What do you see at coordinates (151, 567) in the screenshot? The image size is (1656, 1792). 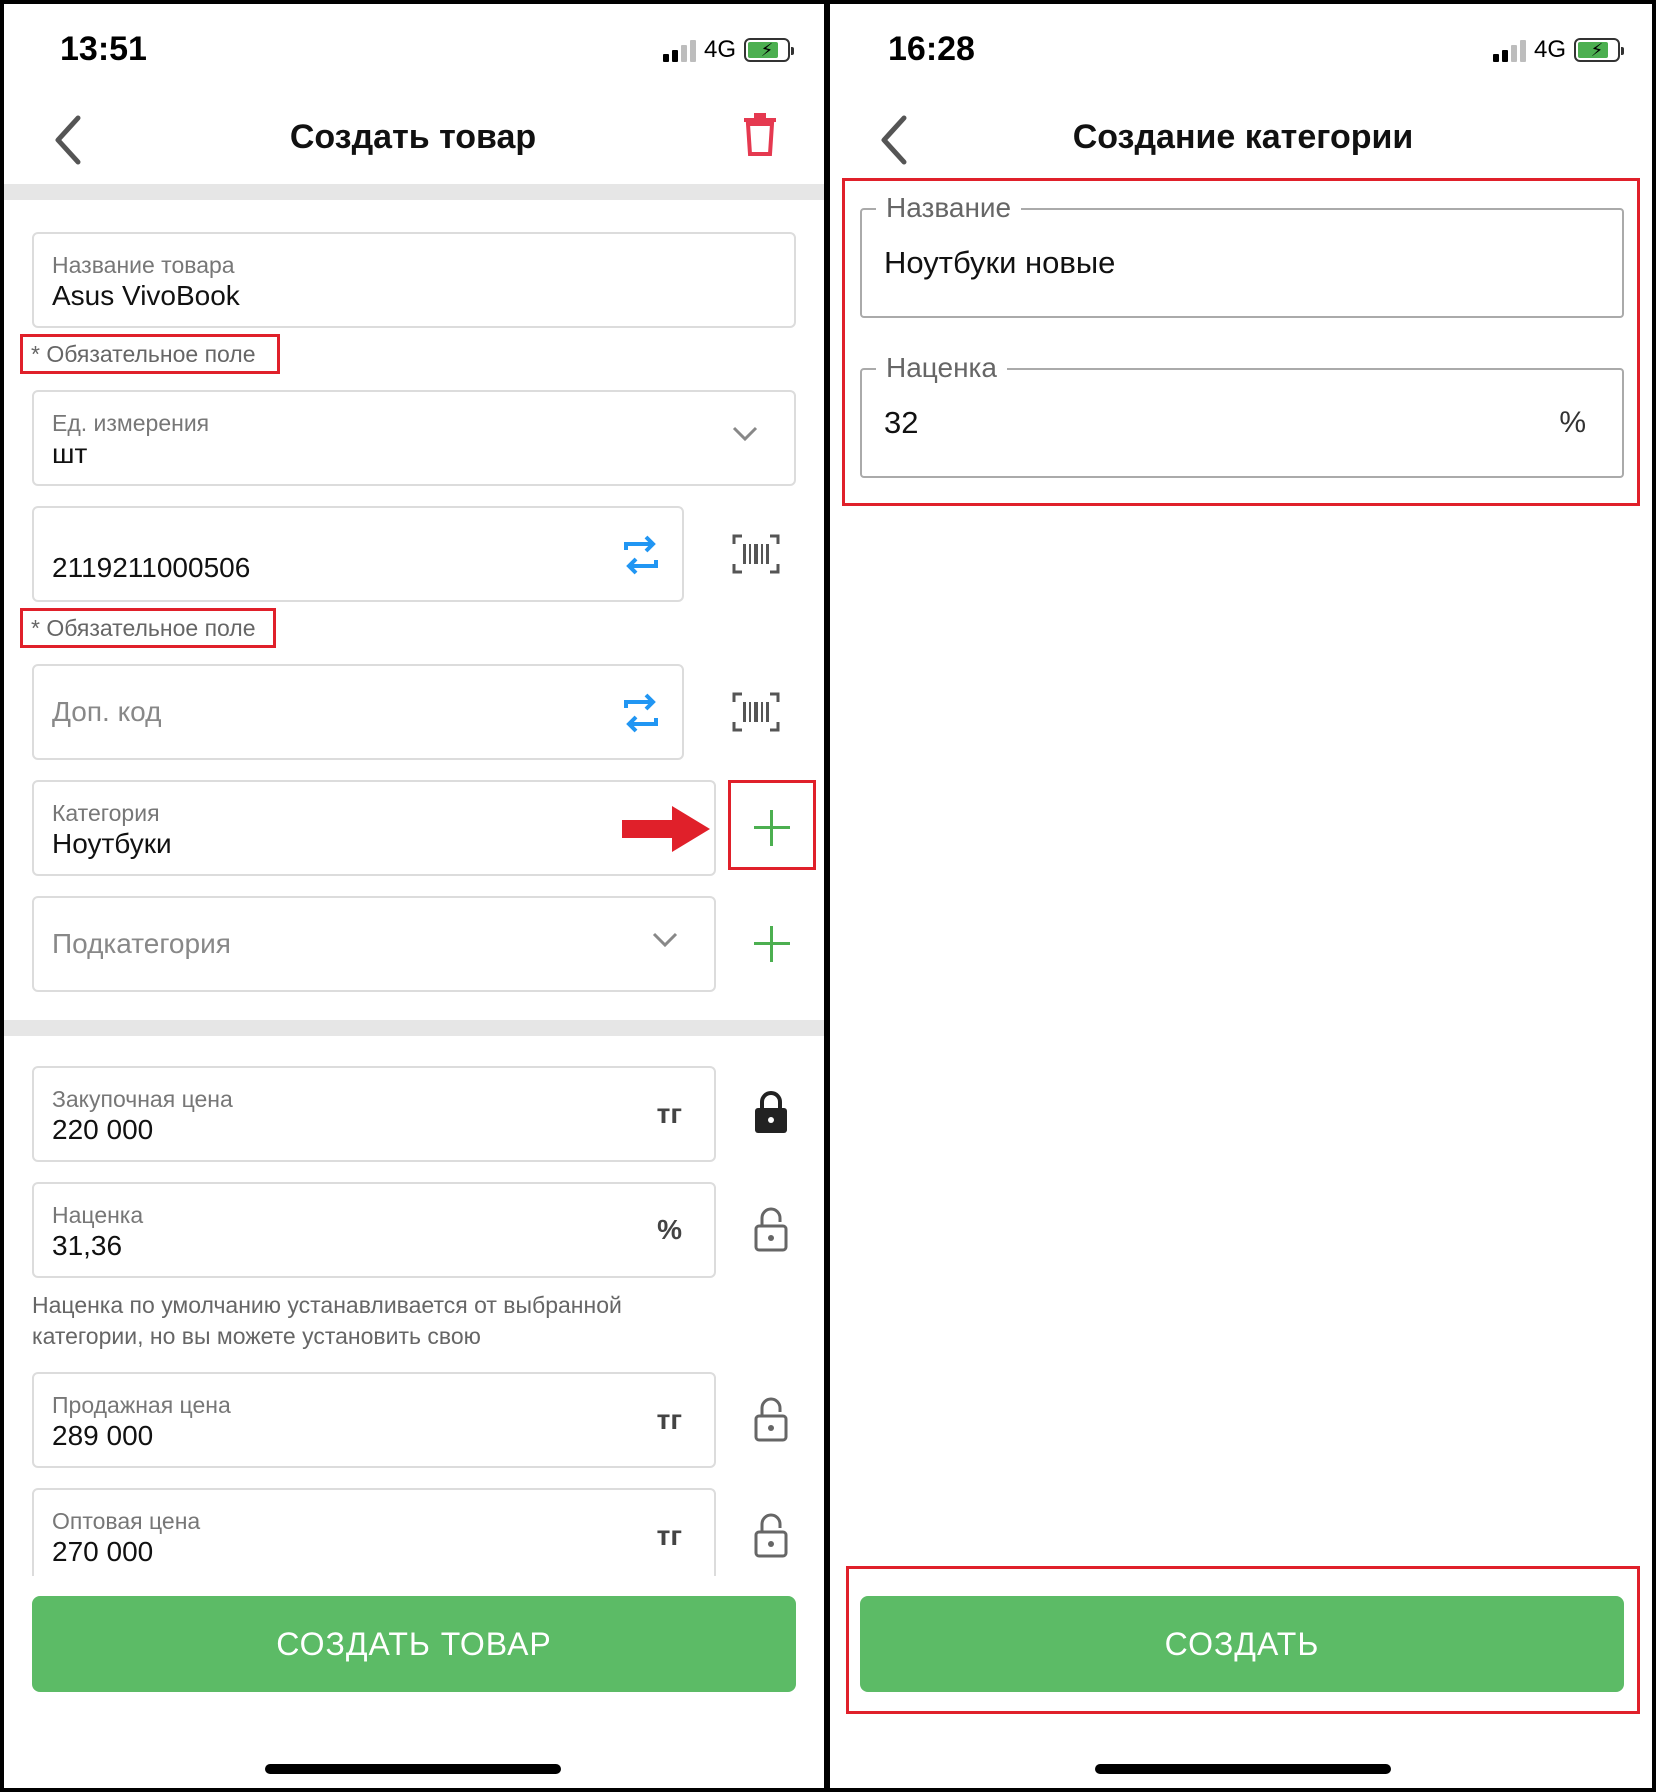 I see `barcode-value: 2119211000506` at bounding box center [151, 567].